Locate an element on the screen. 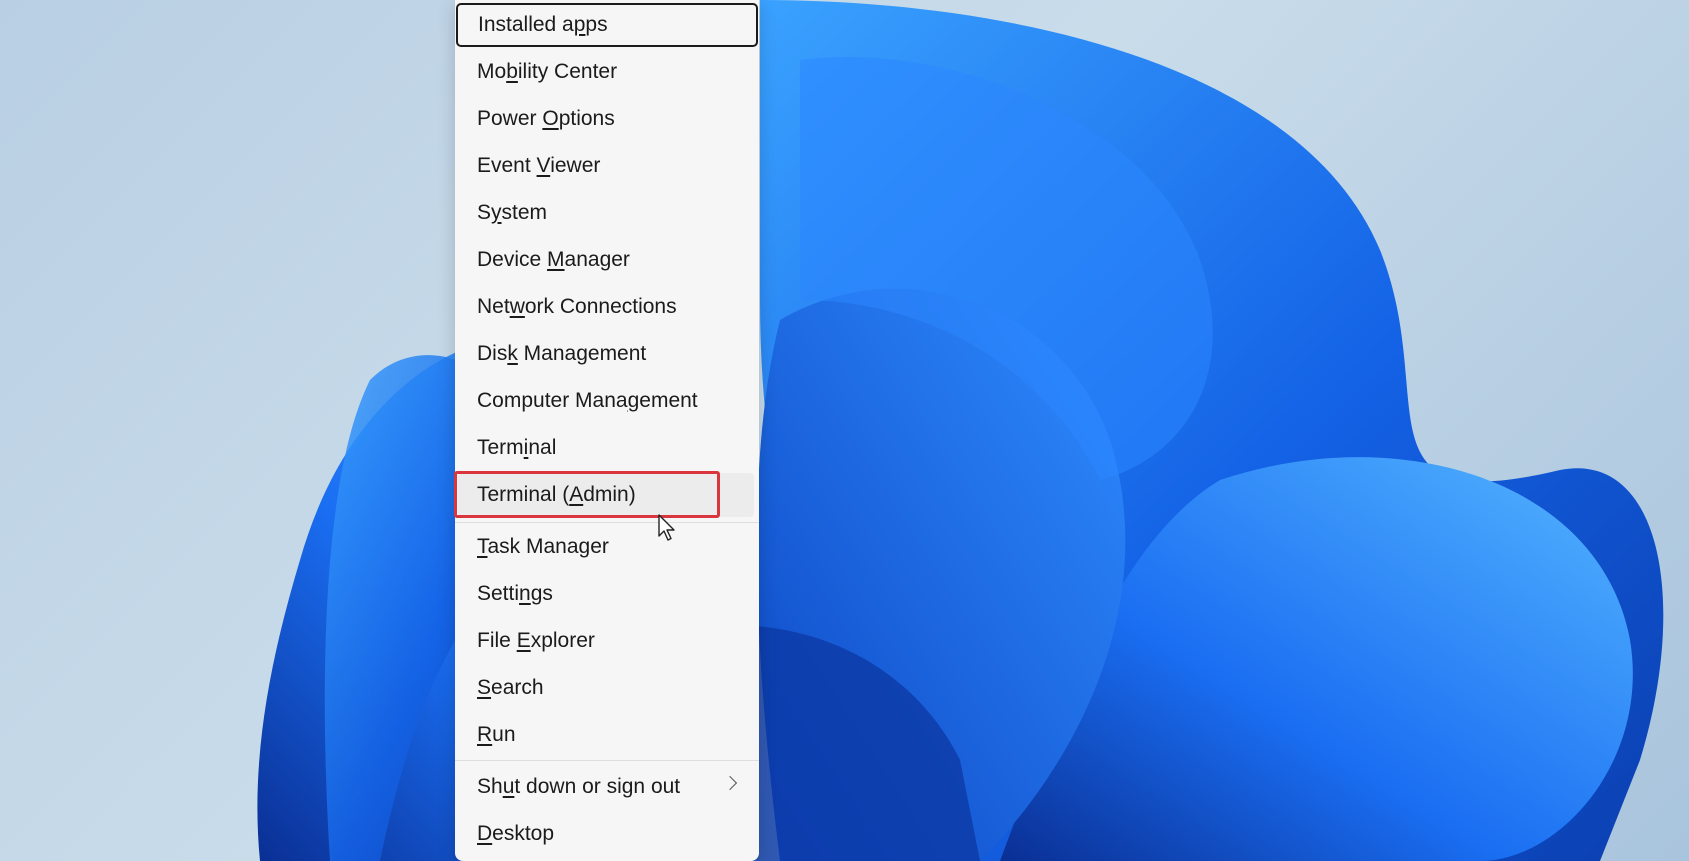 This screenshot has width=1689, height=861. menu-item-computer-management: Computer Management is located at coordinates (607, 401).